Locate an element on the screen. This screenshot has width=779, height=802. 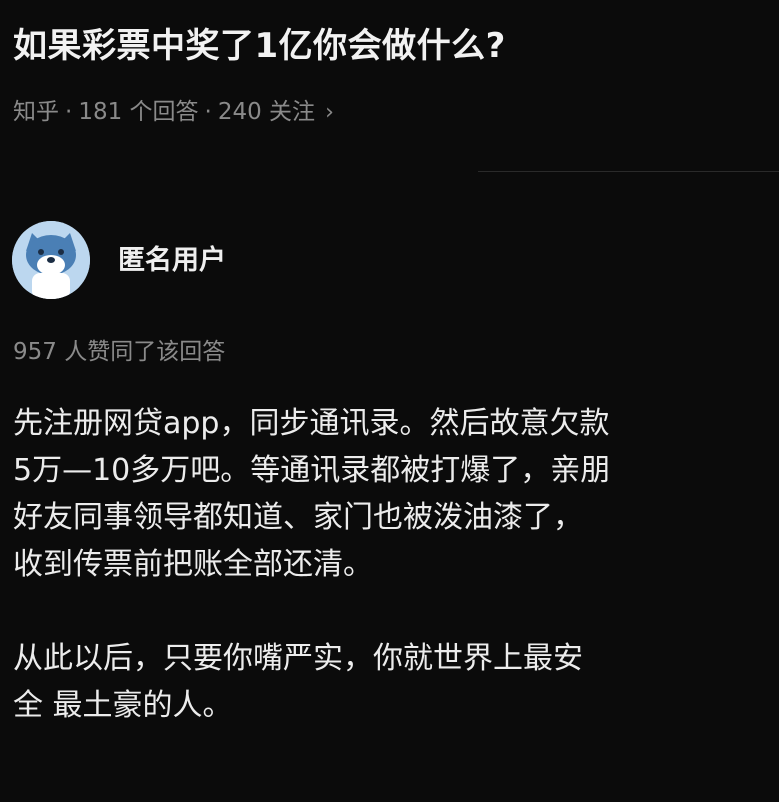
author-name: 匿名用户 is located at coordinates (172, 257).